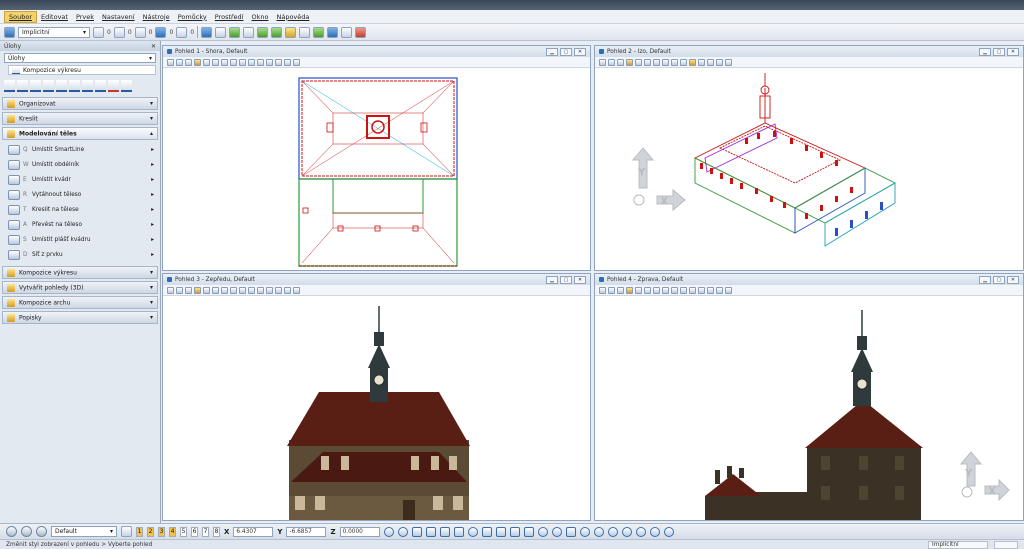 This screenshot has width=1024, height=549. I want to click on split-icon, so click(668, 531).